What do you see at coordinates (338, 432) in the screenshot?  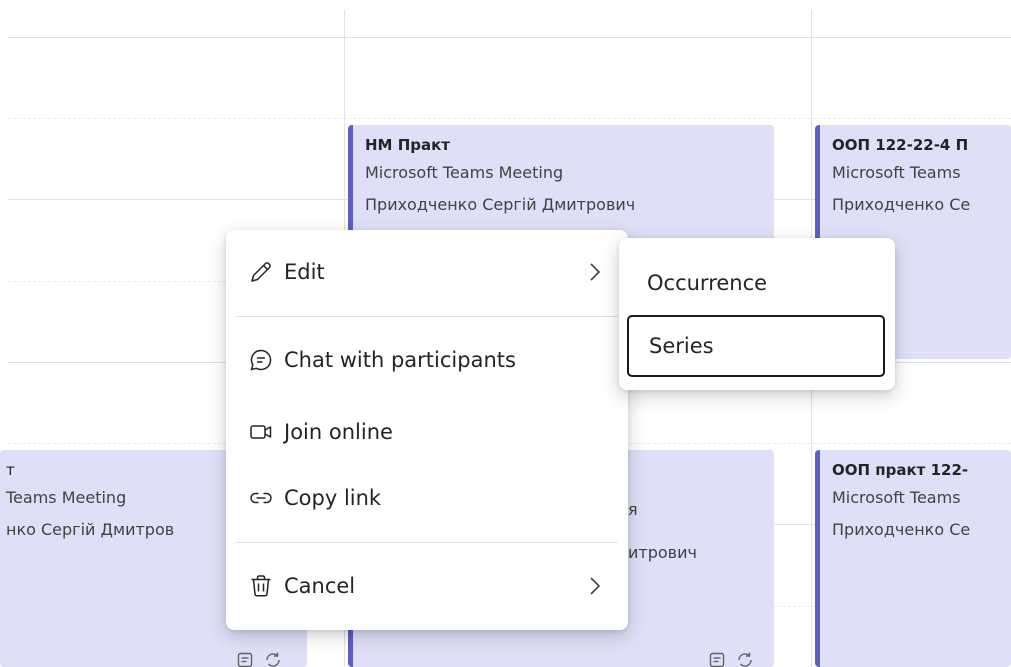 I see `menu-item-label: Join online` at bounding box center [338, 432].